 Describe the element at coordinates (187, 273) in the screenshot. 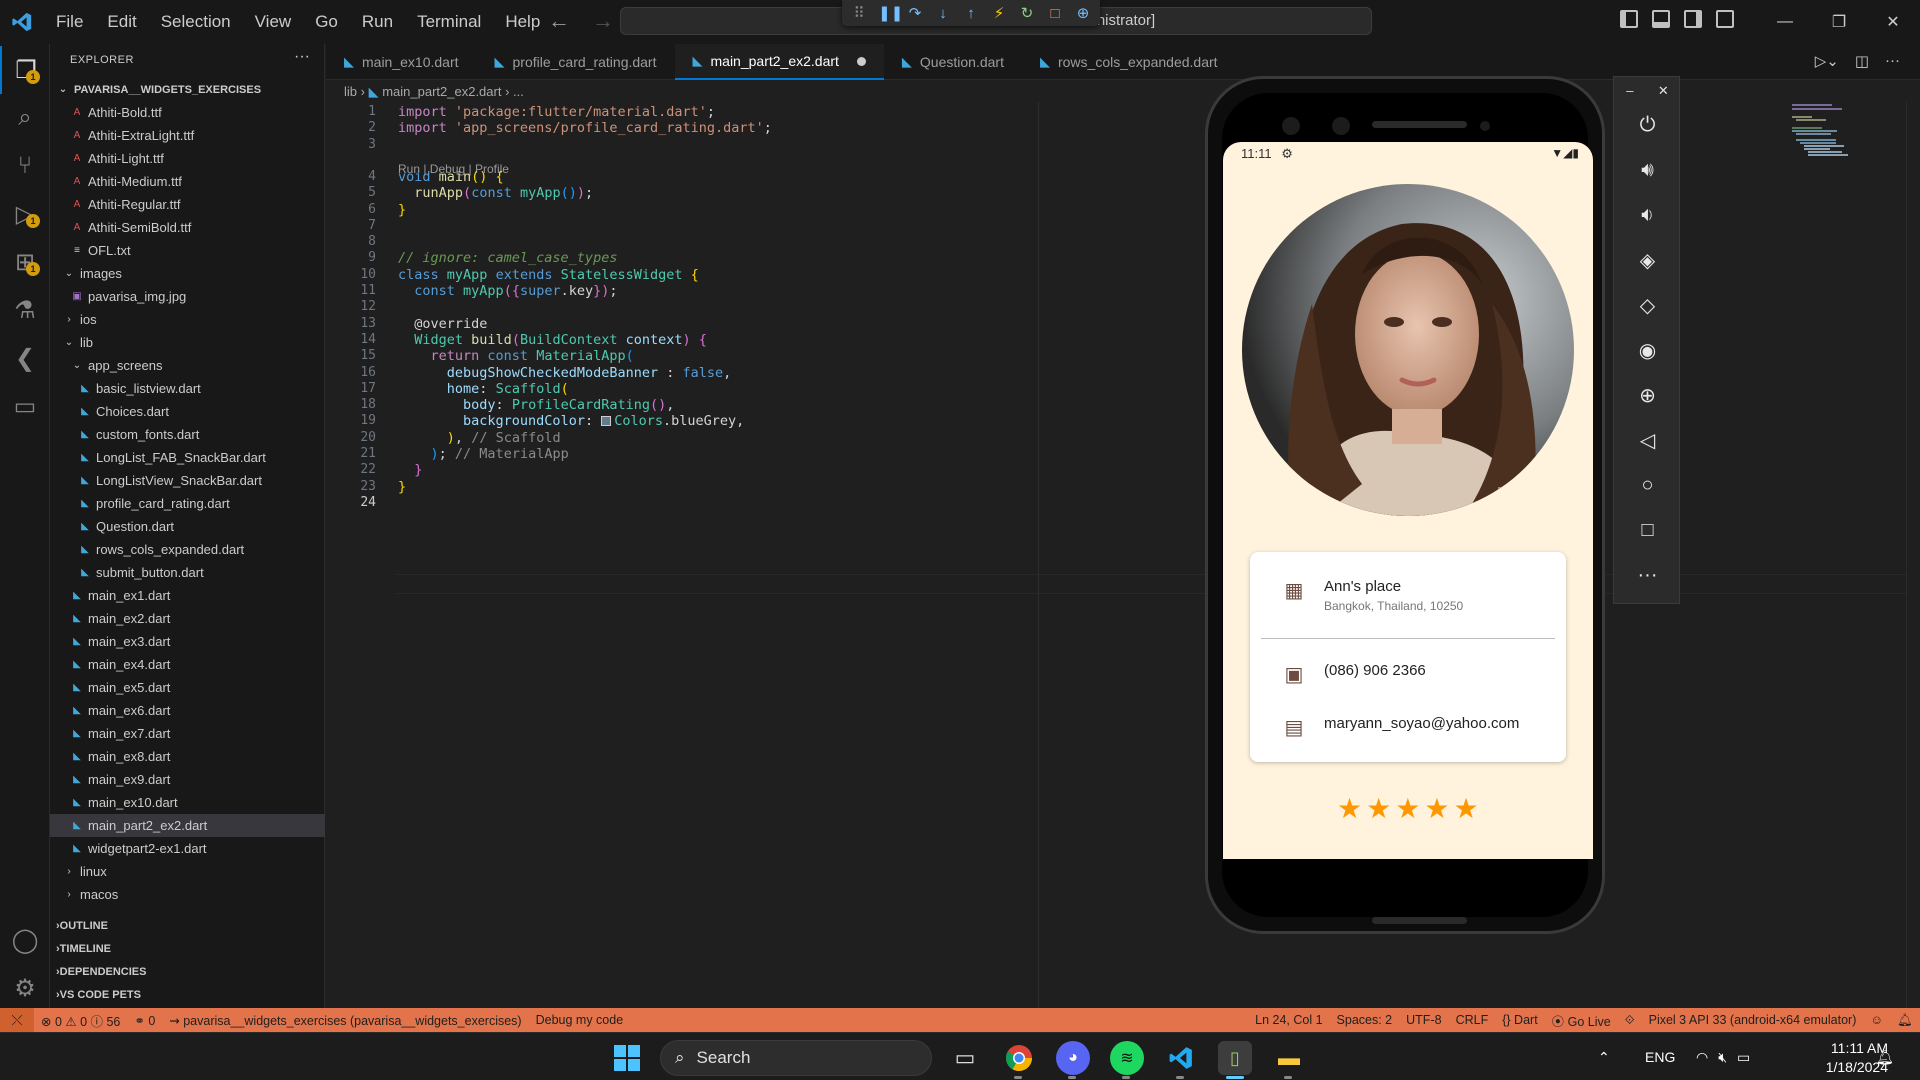

I see `tree-item: ⌄ images` at that location.